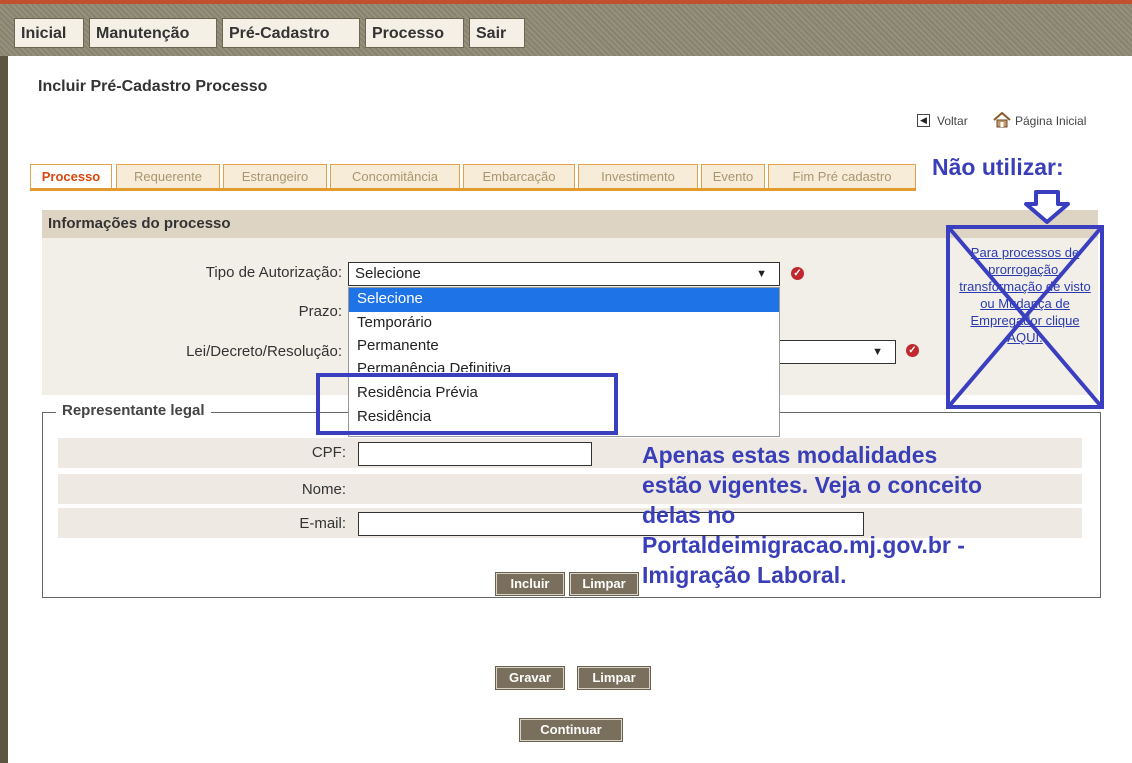 This screenshot has width=1132, height=763. I want to click on menu-item-inicial: Inicial, so click(49, 33).